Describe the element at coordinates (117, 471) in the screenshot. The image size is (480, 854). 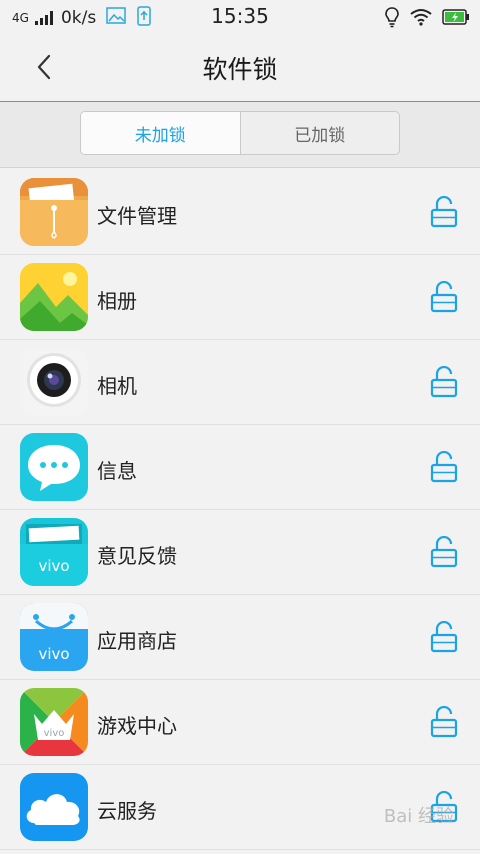
I see `app-name: 信息` at that location.